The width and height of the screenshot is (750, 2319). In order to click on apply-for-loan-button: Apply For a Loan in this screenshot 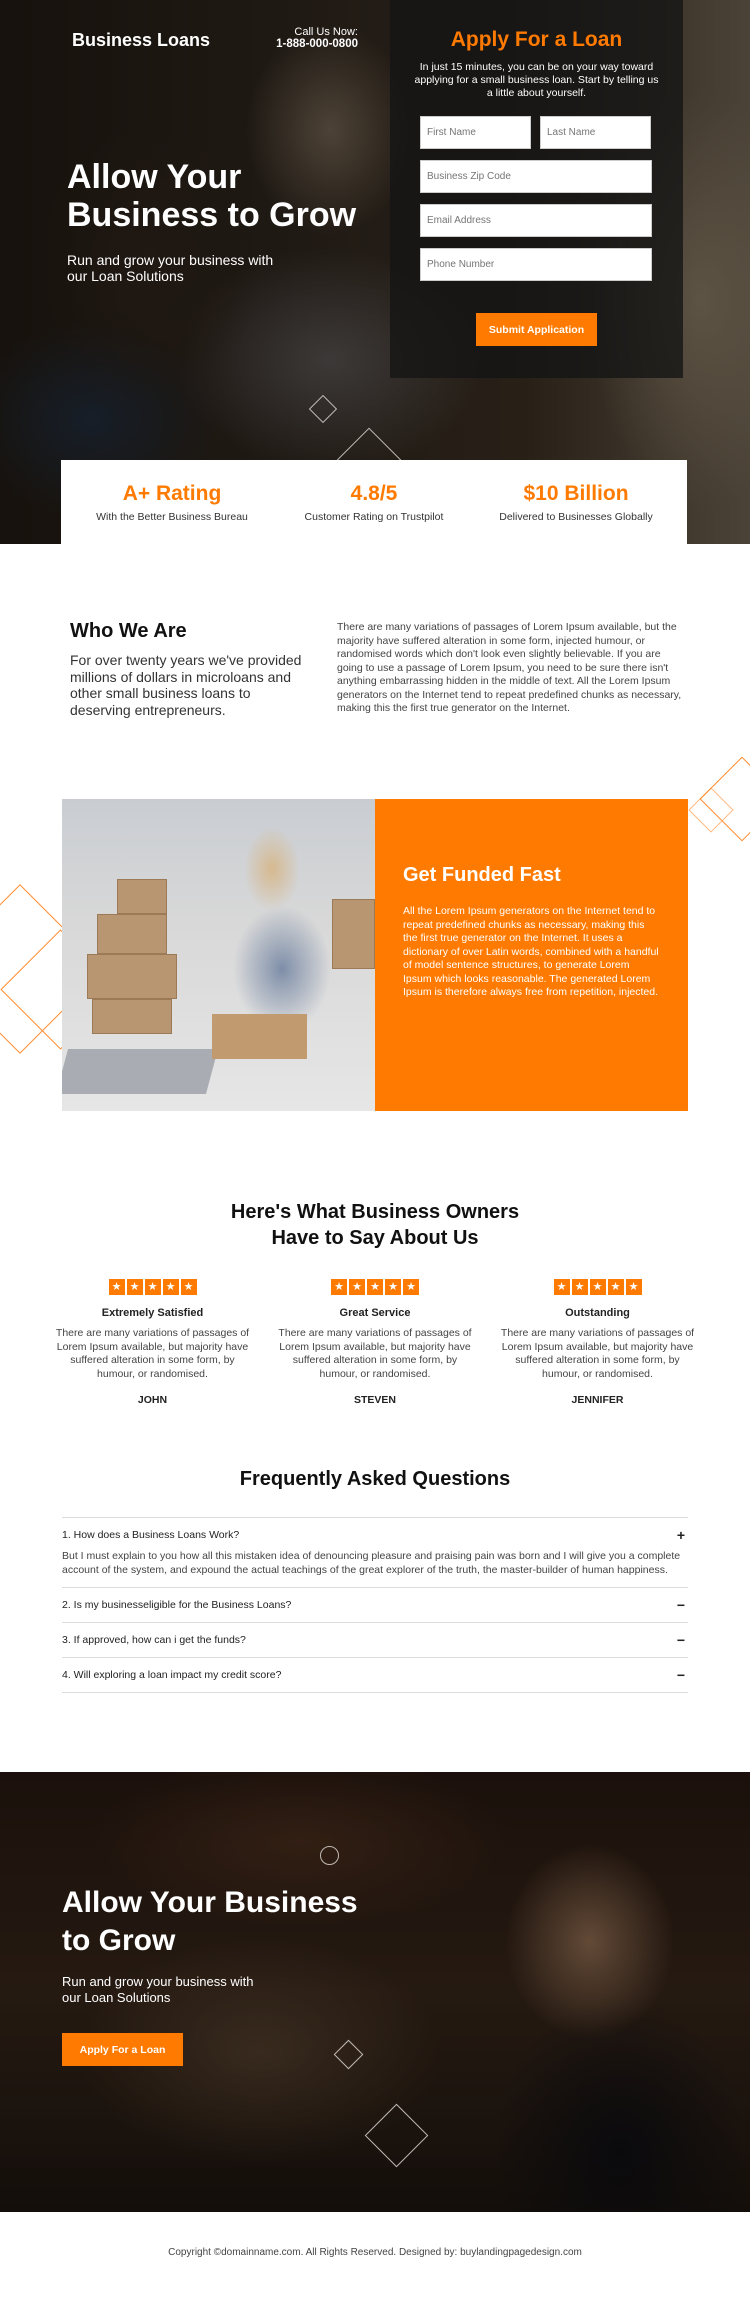, I will do `click(122, 2049)`.